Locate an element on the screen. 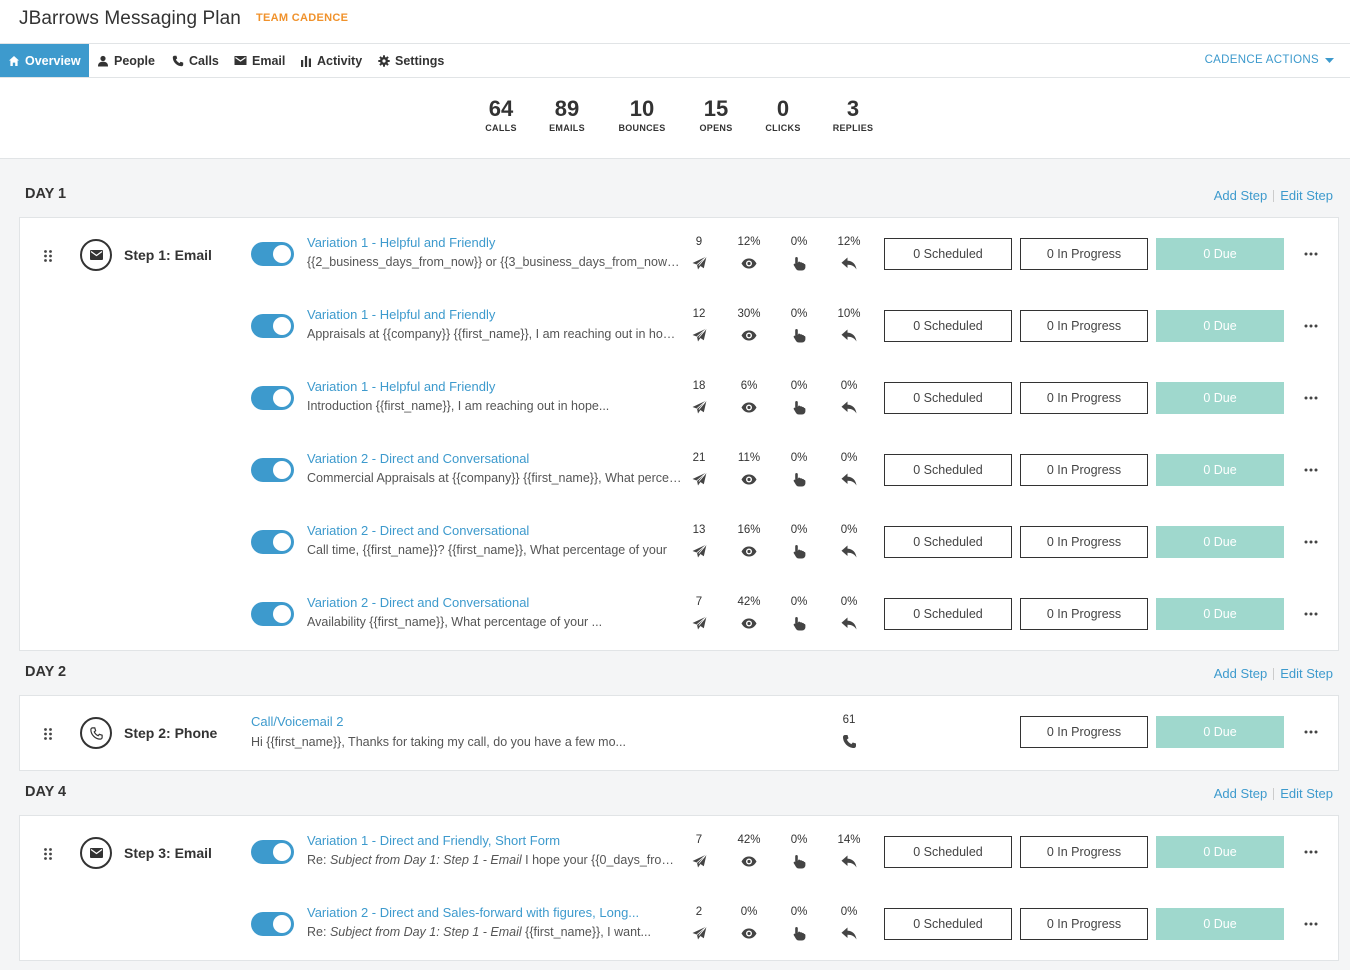 The width and height of the screenshot is (1350, 970). clicked-metric: 0% is located at coordinates (799, 541).